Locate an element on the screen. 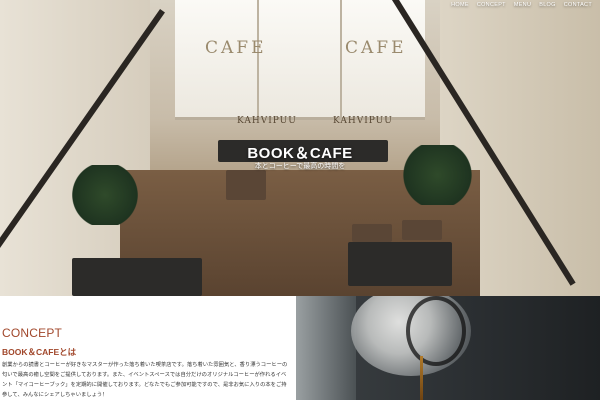  nav-home: HOME is located at coordinates (460, 5).